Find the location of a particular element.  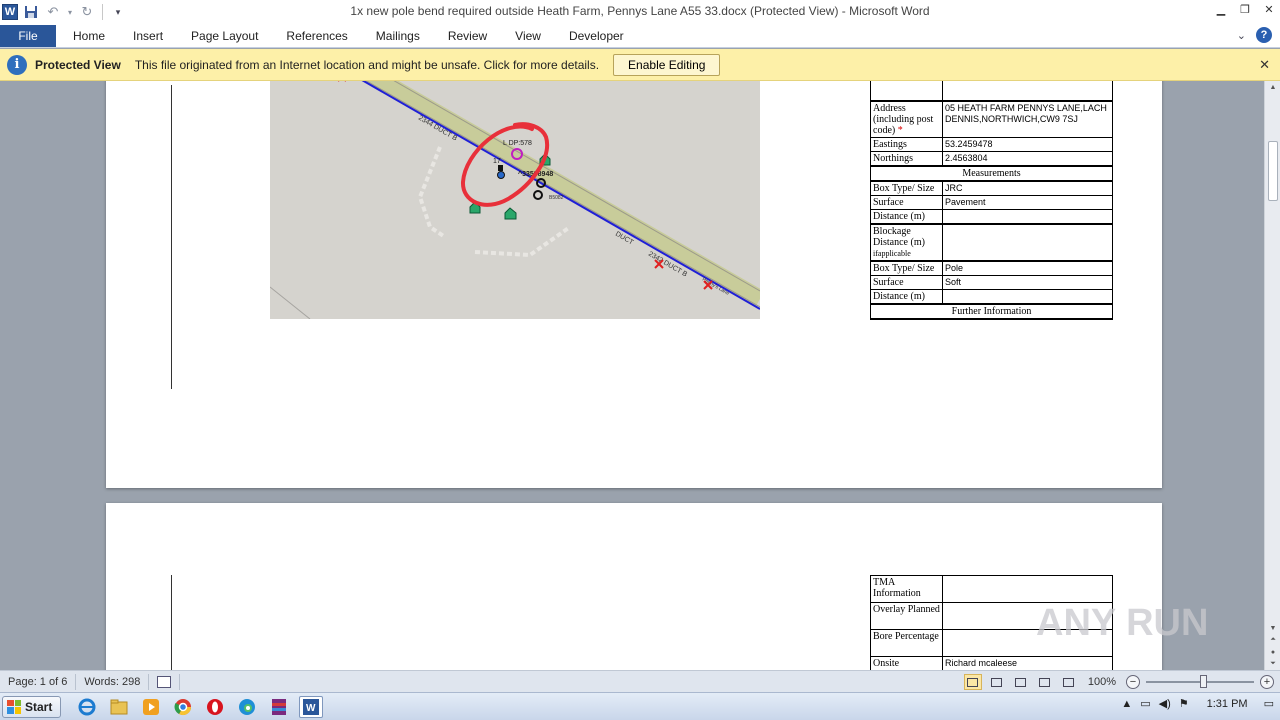

blockage-sub-label: ifapplicable is located at coordinates (892, 253).